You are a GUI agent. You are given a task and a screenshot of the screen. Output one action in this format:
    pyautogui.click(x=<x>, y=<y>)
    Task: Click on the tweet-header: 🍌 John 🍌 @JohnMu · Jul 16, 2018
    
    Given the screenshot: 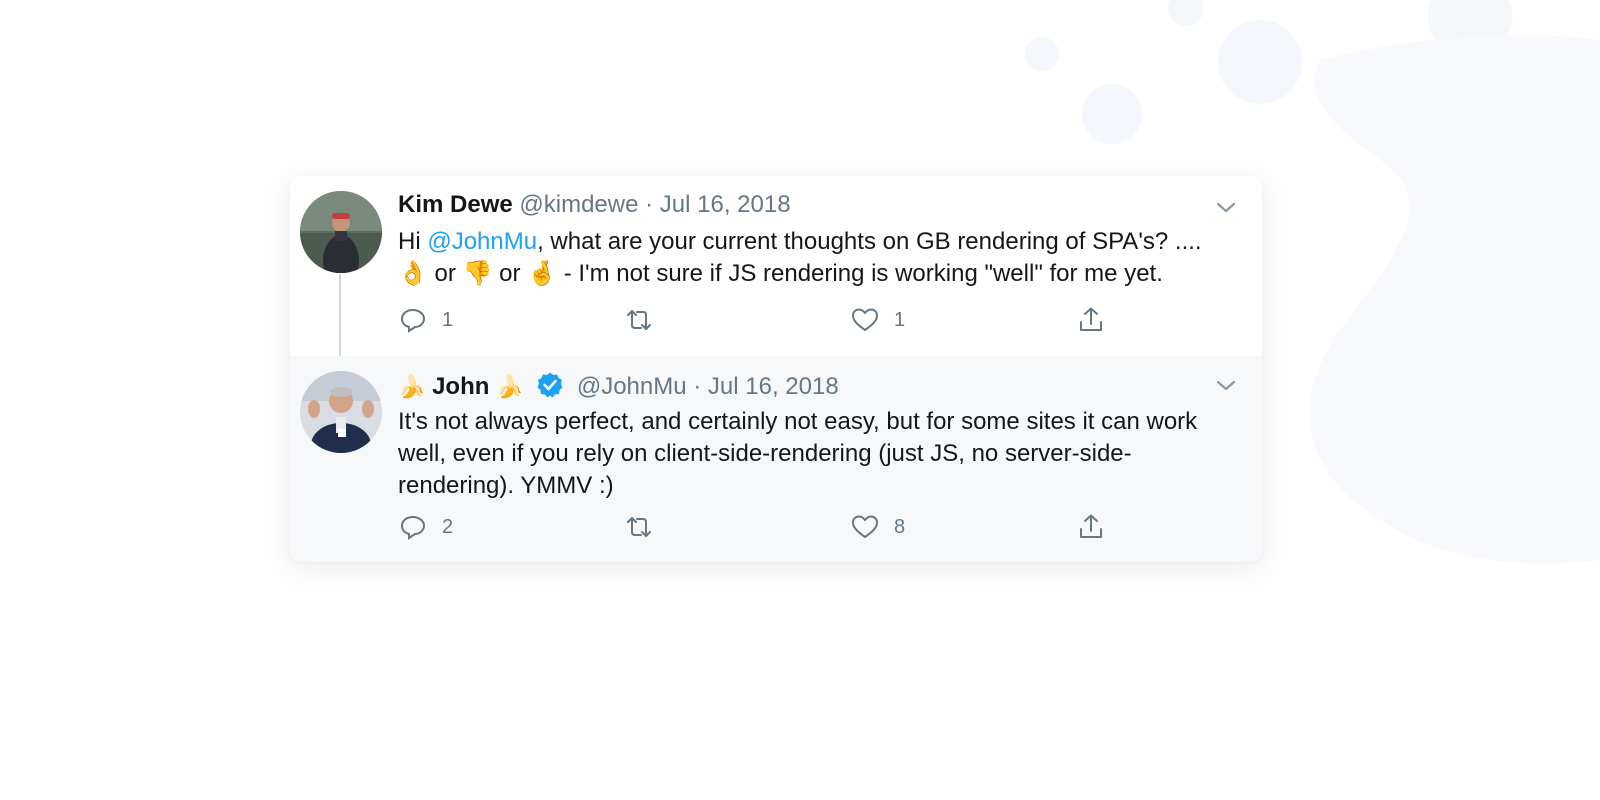 What is the action you would take?
    pyautogui.click(x=618, y=386)
    